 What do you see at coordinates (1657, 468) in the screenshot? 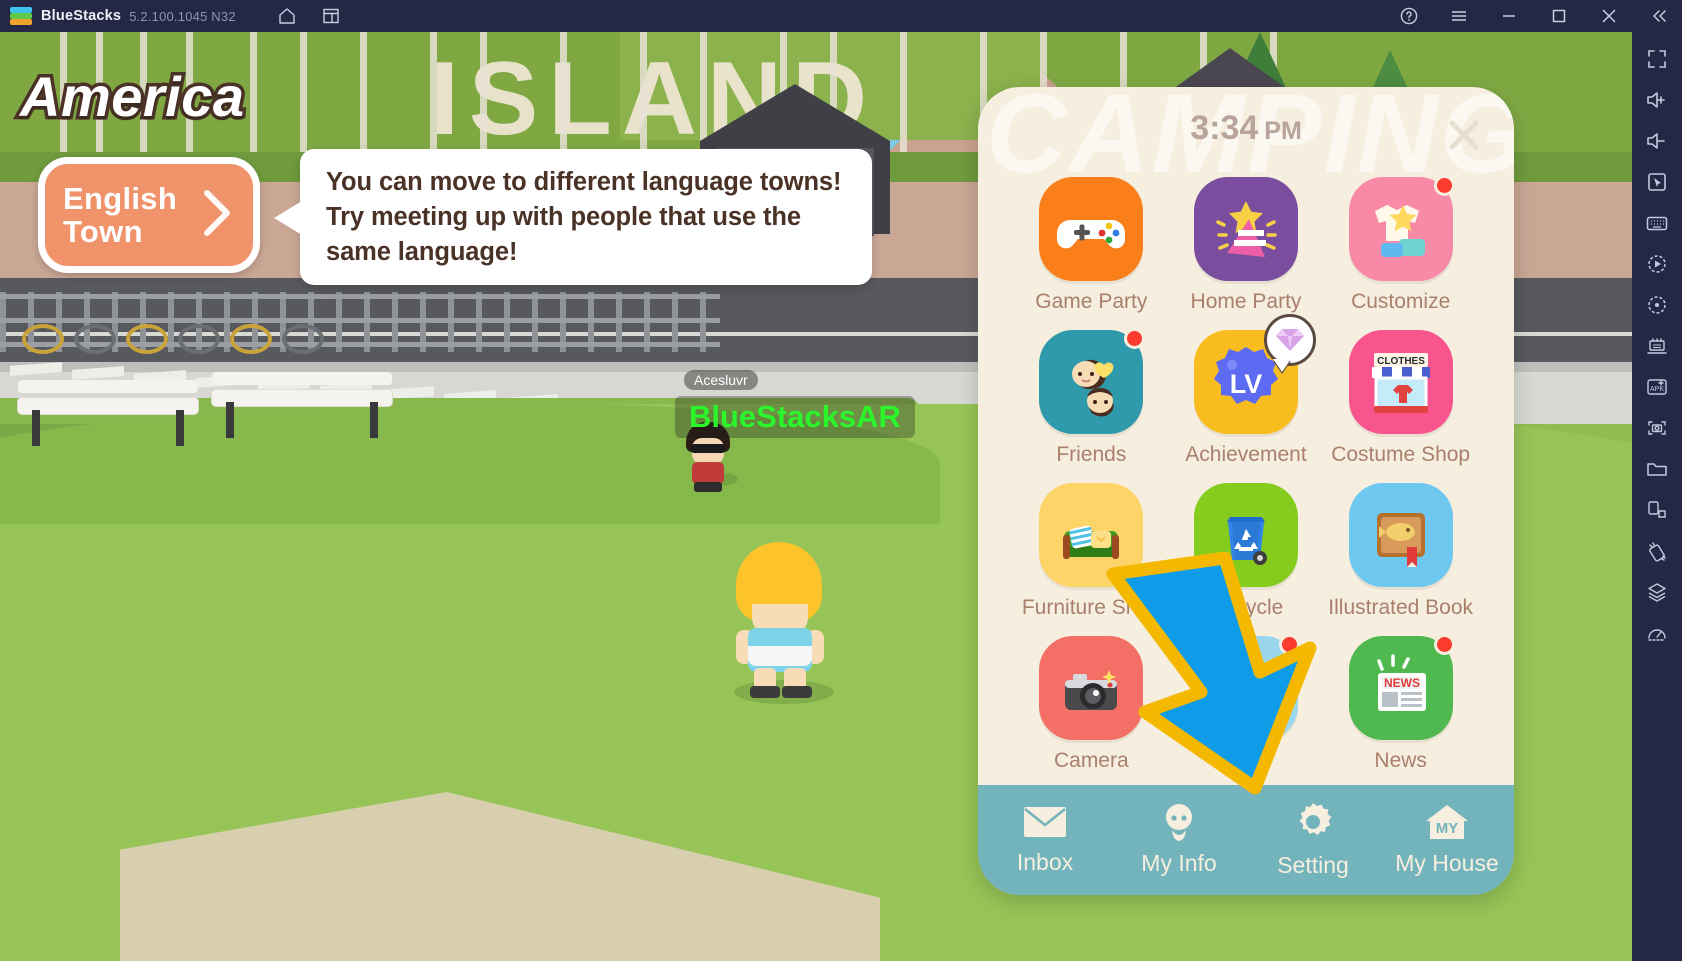
I see `media-folder-icon` at bounding box center [1657, 468].